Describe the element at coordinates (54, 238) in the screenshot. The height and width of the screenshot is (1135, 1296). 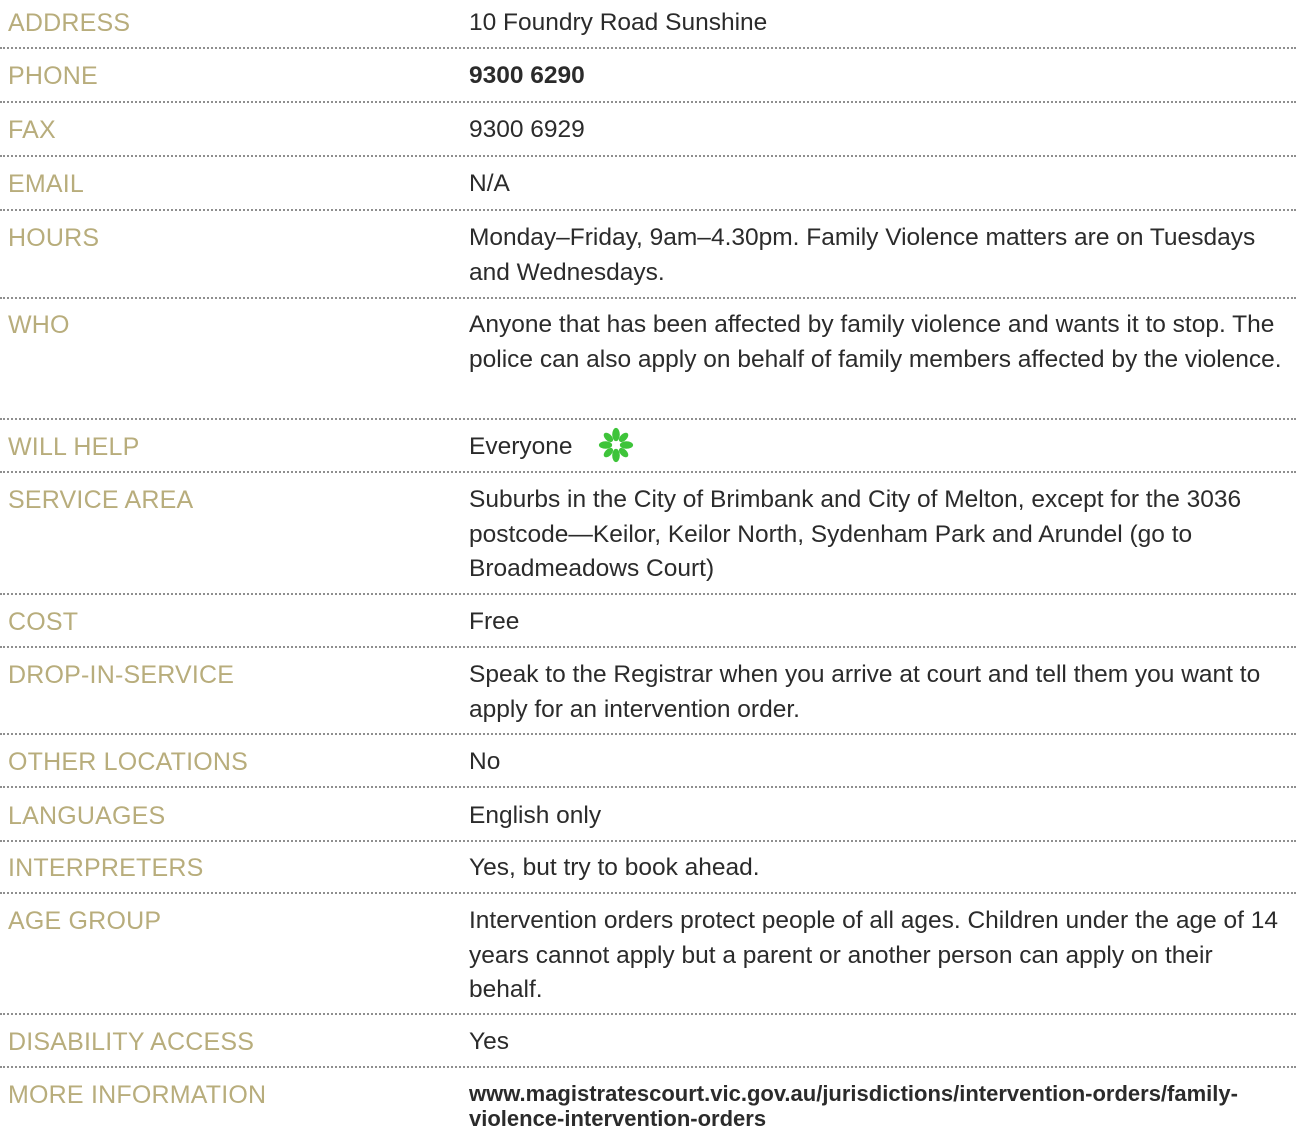
I see `hours-label: HOURS` at that location.